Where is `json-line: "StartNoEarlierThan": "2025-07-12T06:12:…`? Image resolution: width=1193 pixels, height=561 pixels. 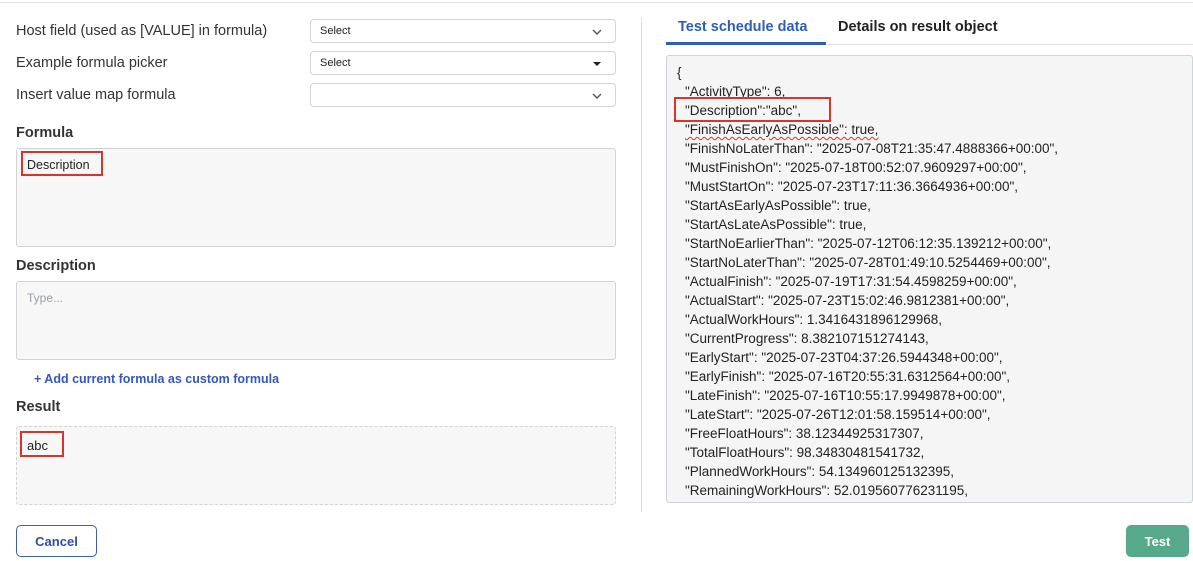 json-line: "StartNoEarlierThan": "2025-07-12T06:12:… is located at coordinates (868, 243).